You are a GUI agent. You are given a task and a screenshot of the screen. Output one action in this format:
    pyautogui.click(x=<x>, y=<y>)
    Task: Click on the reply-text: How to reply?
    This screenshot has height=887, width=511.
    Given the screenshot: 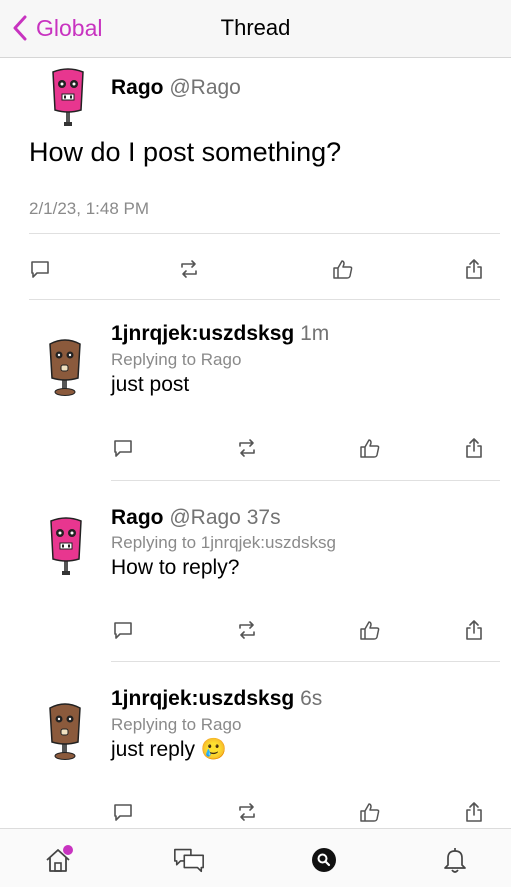 What is the action you would take?
    pyautogui.click(x=175, y=567)
    